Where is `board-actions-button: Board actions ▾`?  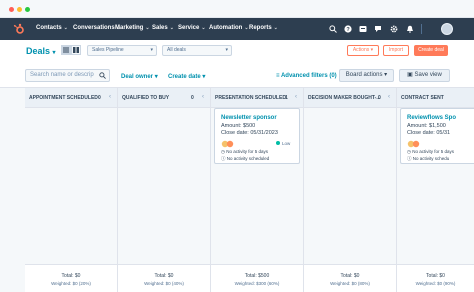
board-actions-button: Board actions ▾ is located at coordinates (366, 75).